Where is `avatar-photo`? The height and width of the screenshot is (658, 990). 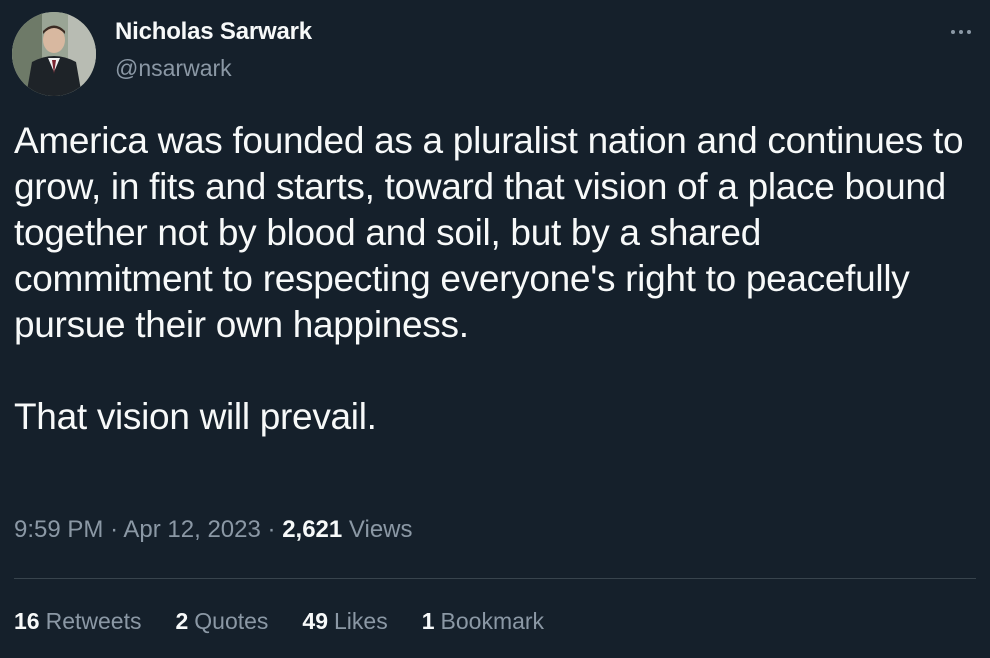
avatar-photo is located at coordinates (54, 54).